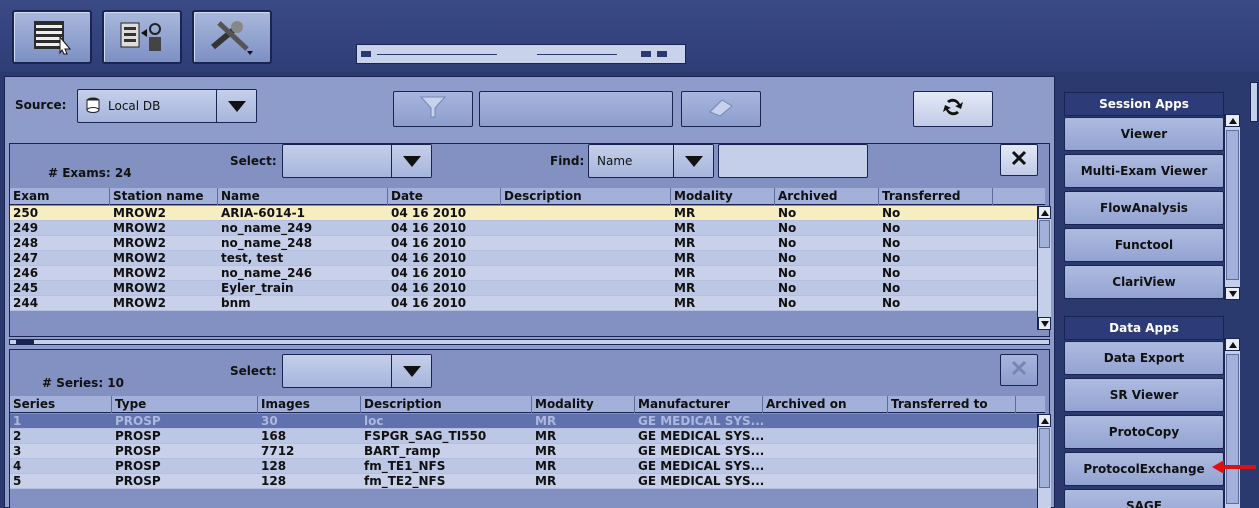 The width and height of the screenshot is (1259, 508). What do you see at coordinates (41, 105) in the screenshot?
I see `source-label: Source:` at bounding box center [41, 105].